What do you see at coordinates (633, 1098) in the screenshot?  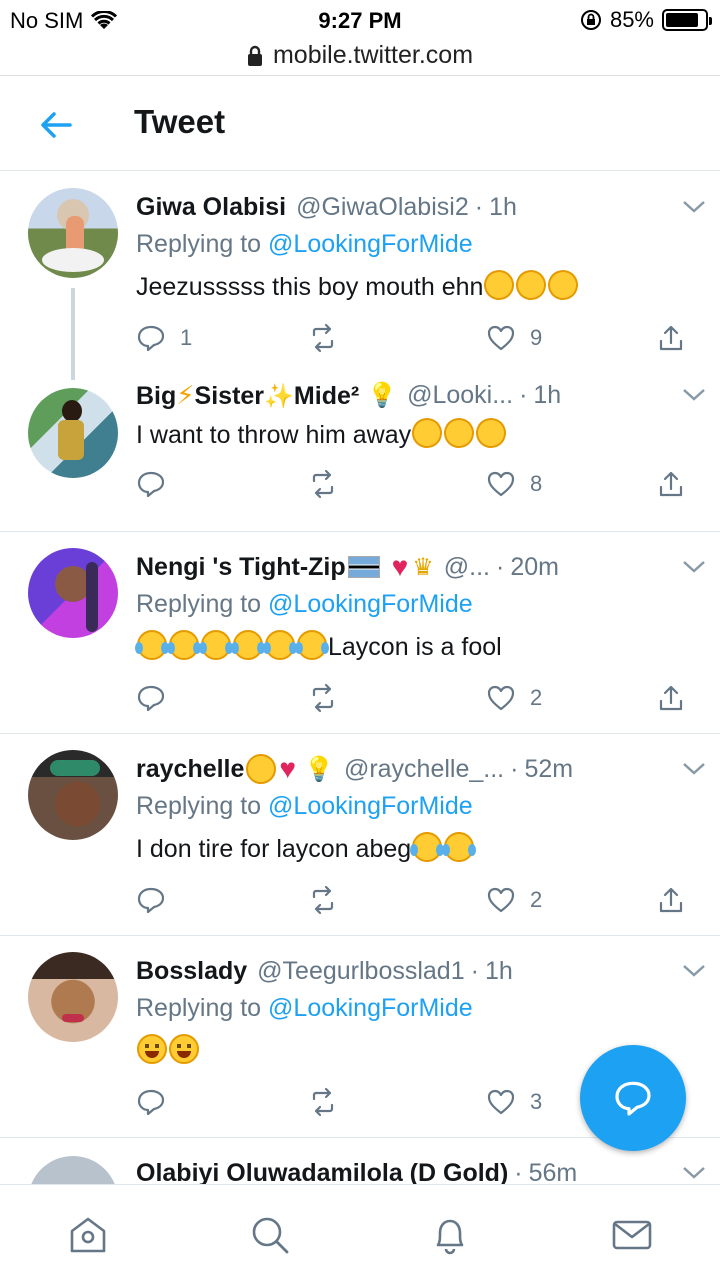 I see `compose-reply-button` at bounding box center [633, 1098].